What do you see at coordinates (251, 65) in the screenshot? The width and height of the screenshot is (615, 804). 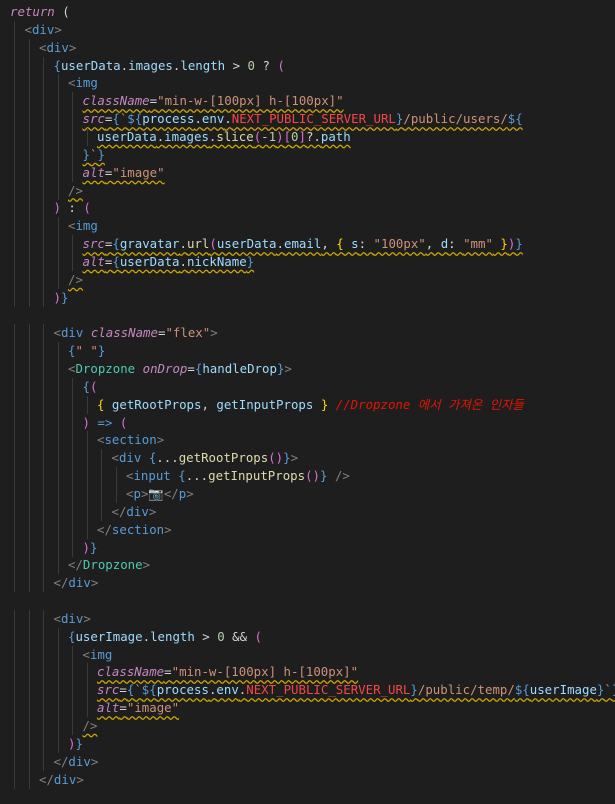 I see `code-token: 0` at bounding box center [251, 65].